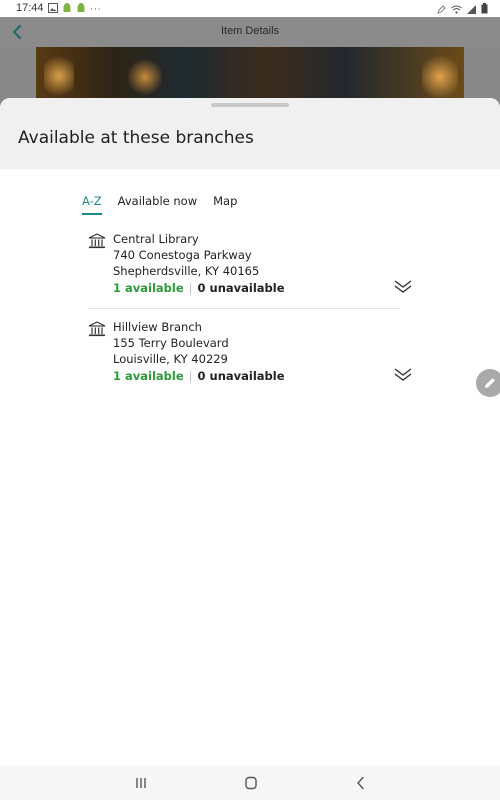  I want to click on wifi-icon, so click(456, 10).